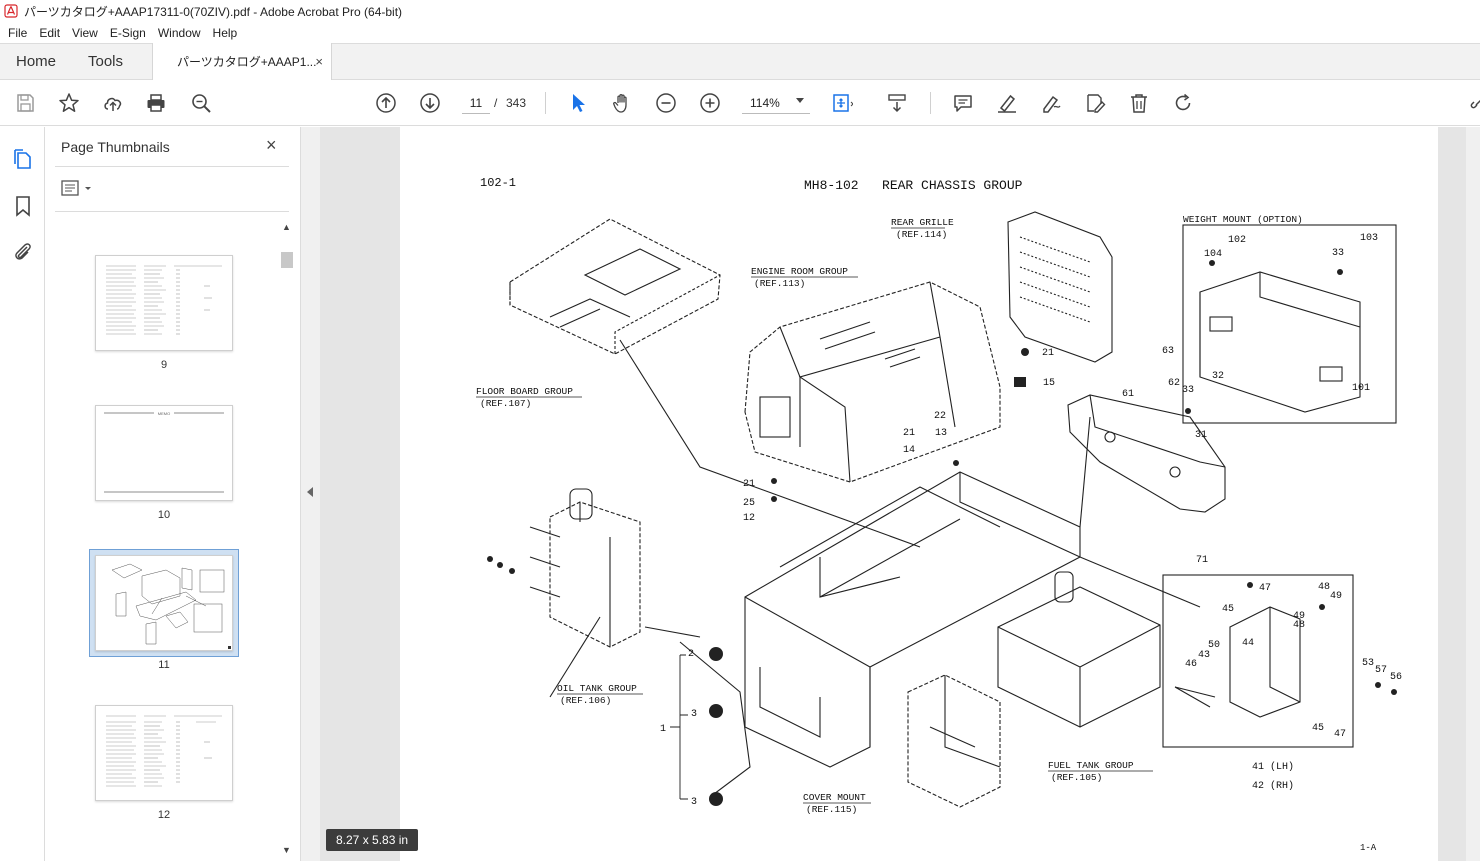 This screenshot has width=1480, height=861. I want to click on tab-document: パーツカタログ+AAAP1... ×, so click(242, 61).